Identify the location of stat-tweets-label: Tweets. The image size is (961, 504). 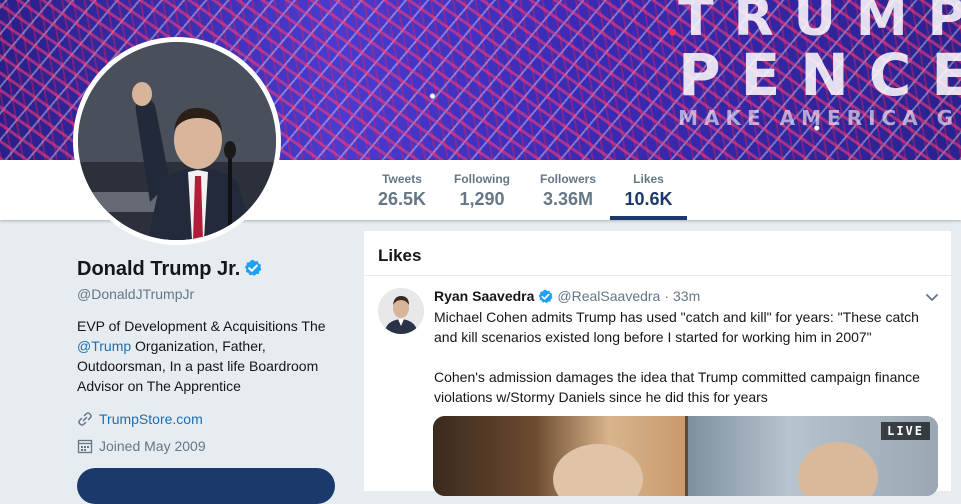
(402, 179).